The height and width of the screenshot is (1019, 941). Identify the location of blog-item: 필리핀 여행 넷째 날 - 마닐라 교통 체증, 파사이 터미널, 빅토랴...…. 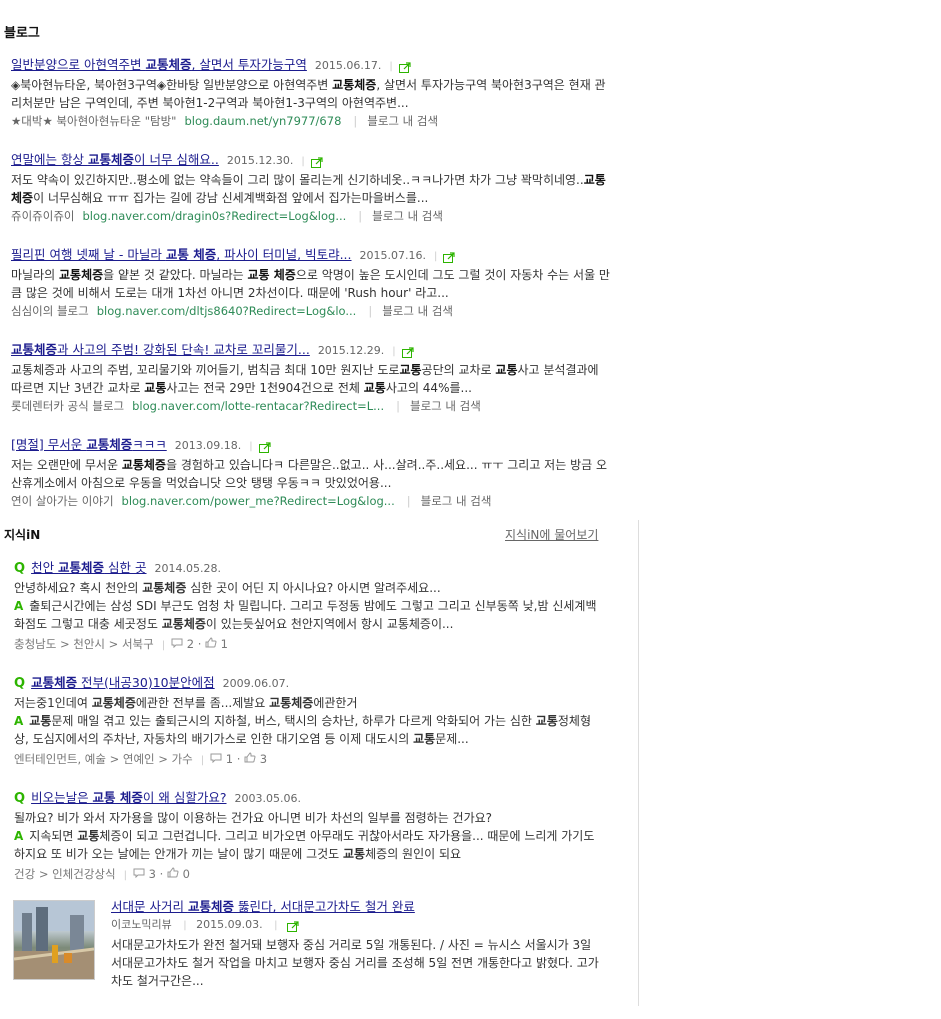
(311, 283).